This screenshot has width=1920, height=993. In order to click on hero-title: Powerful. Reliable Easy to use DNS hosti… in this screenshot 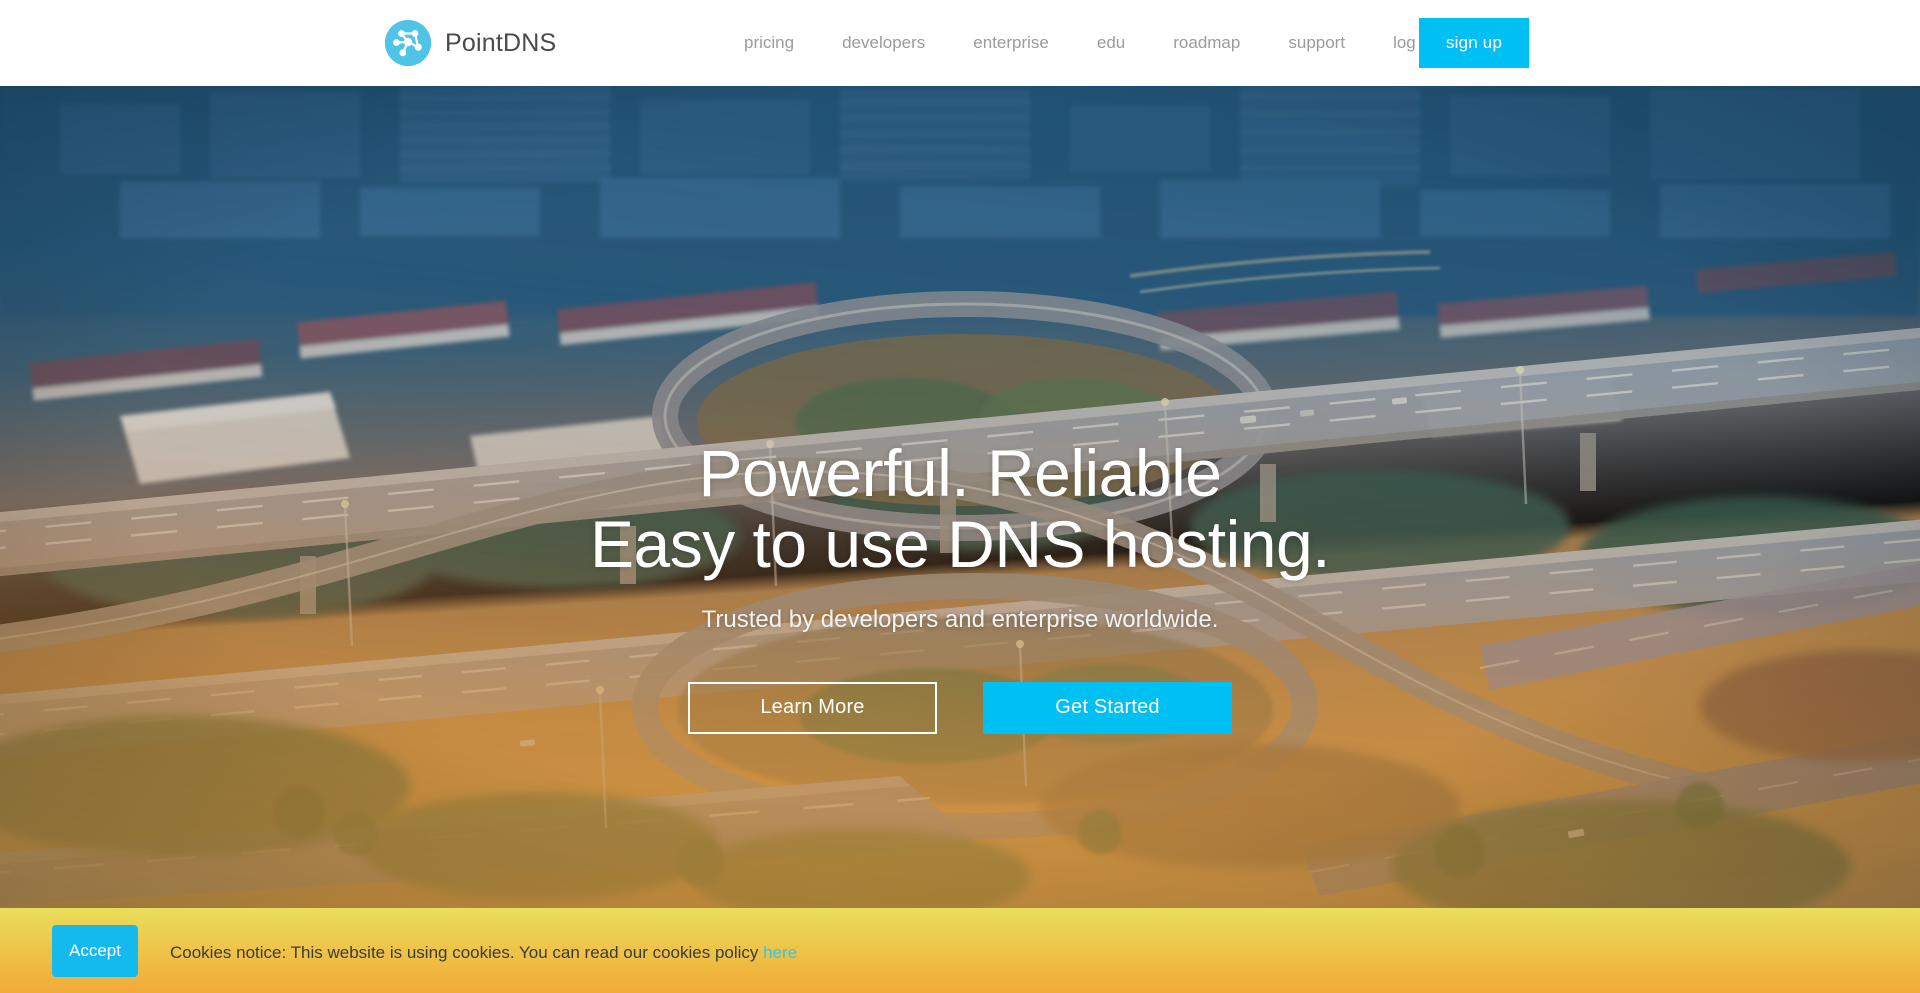, I will do `click(960, 509)`.